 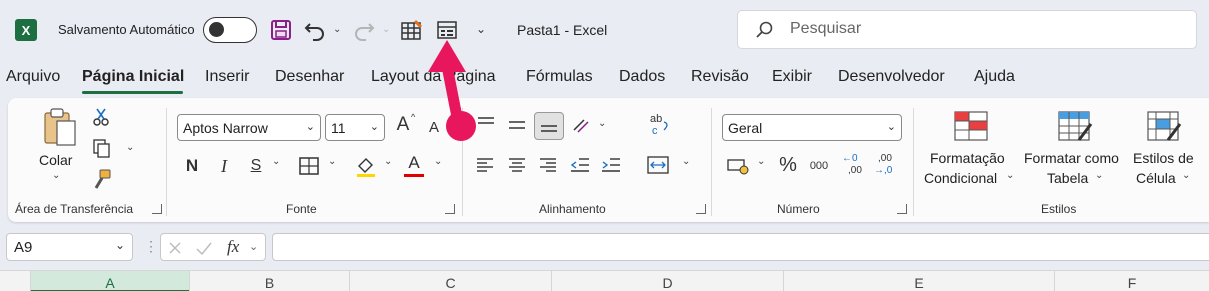 What do you see at coordinates (366, 166) in the screenshot?
I see `fill-color-icon` at bounding box center [366, 166].